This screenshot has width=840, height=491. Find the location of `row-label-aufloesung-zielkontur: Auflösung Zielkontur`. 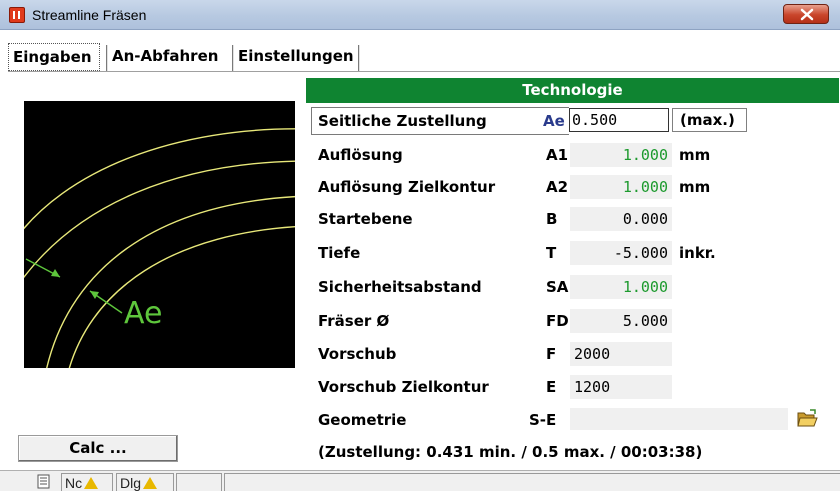

row-label-aufloesung-zielkontur: Auflösung Zielkontur is located at coordinates (407, 187).